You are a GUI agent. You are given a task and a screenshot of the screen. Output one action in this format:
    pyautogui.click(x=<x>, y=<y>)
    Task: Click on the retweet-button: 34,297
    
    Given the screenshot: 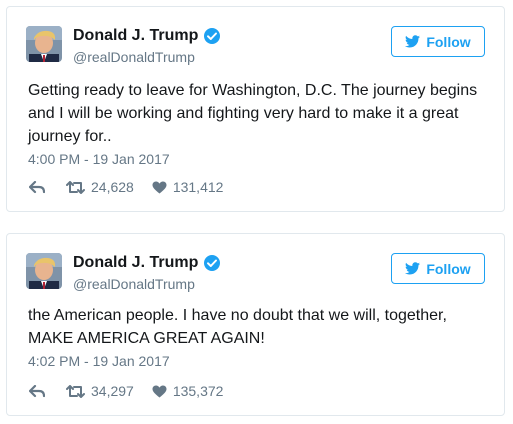 What is the action you would take?
    pyautogui.click(x=100, y=391)
    